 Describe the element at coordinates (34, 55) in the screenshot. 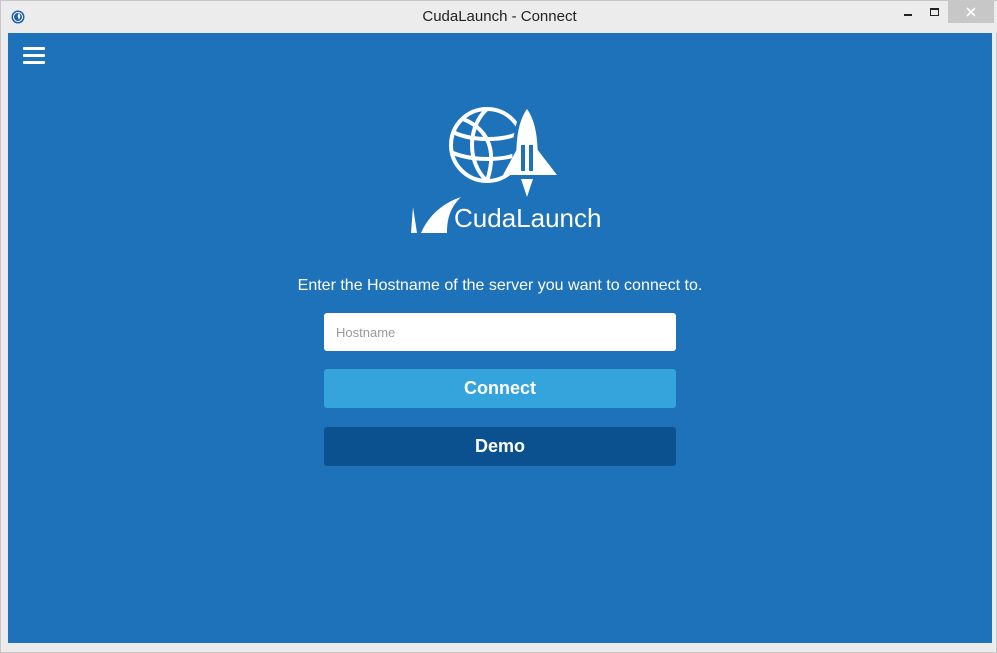

I see `hamburger-menu-icon` at that location.